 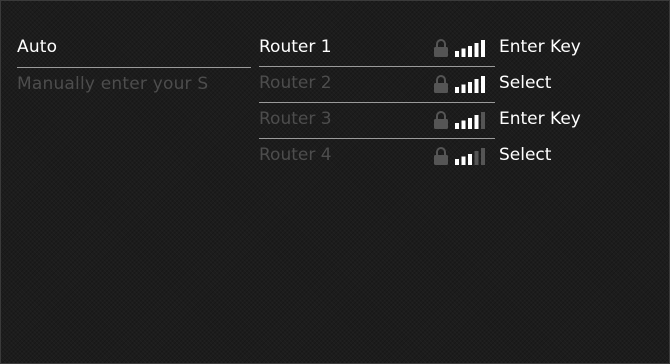 I want to click on network-actions: Enter Key Select Enter Key Select, so click(x=584, y=103).